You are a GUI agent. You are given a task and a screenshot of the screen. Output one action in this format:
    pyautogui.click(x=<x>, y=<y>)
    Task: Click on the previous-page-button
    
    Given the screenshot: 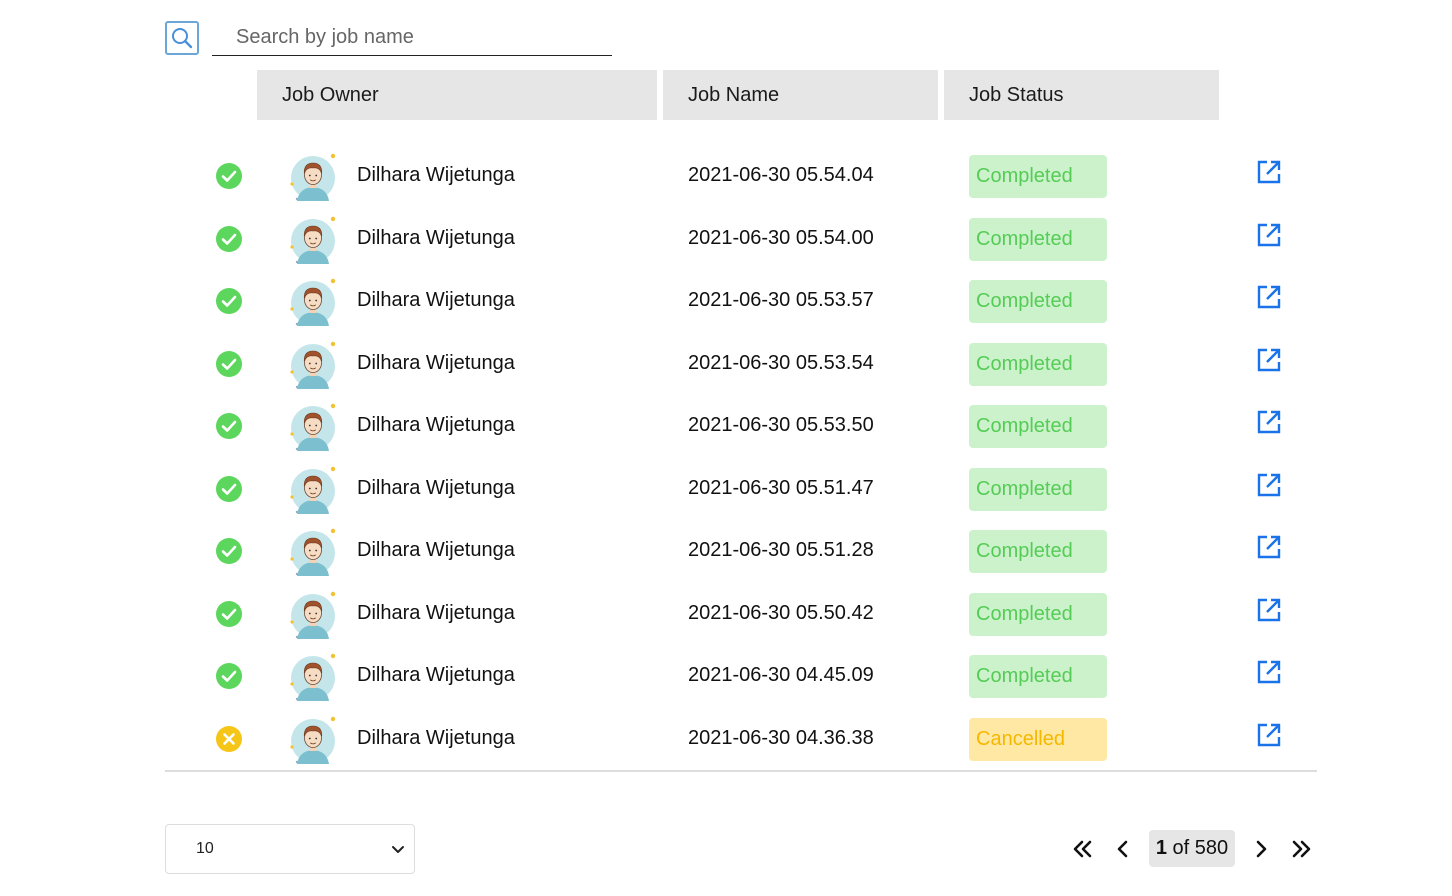 What is the action you would take?
    pyautogui.click(x=1123, y=849)
    